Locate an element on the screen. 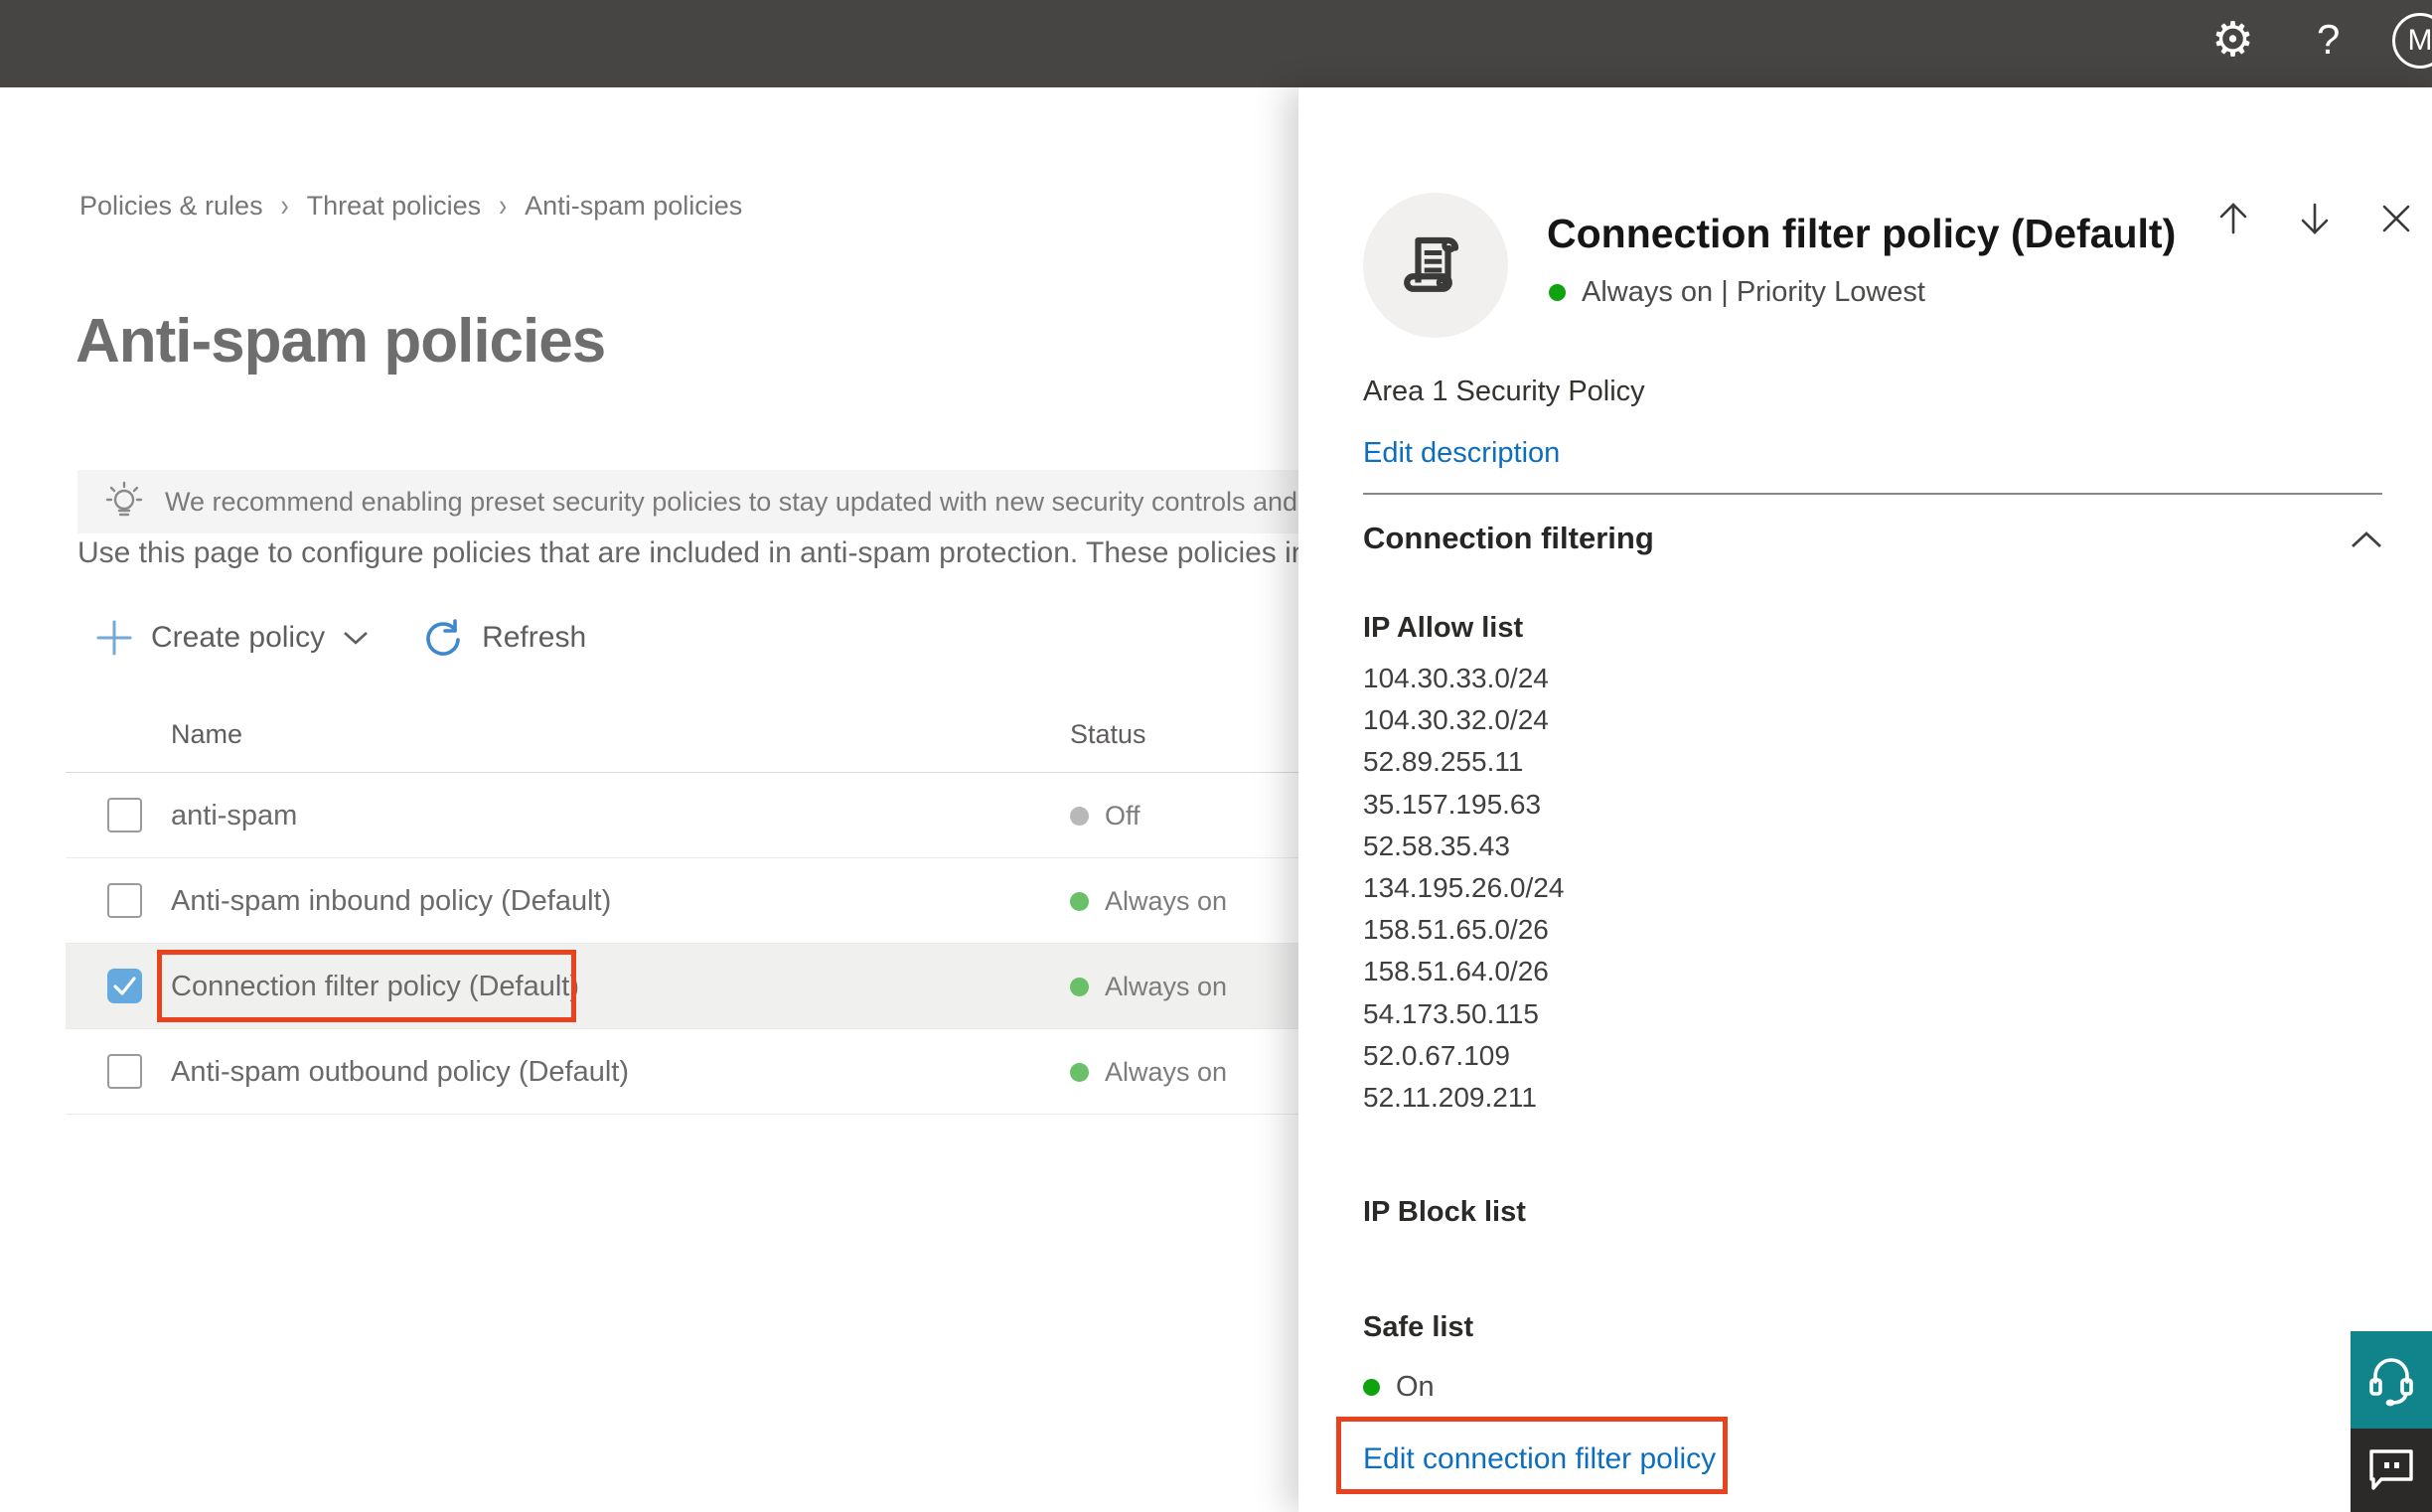 The height and width of the screenshot is (1512, 2432). chevron-down-icon is located at coordinates (356, 638).